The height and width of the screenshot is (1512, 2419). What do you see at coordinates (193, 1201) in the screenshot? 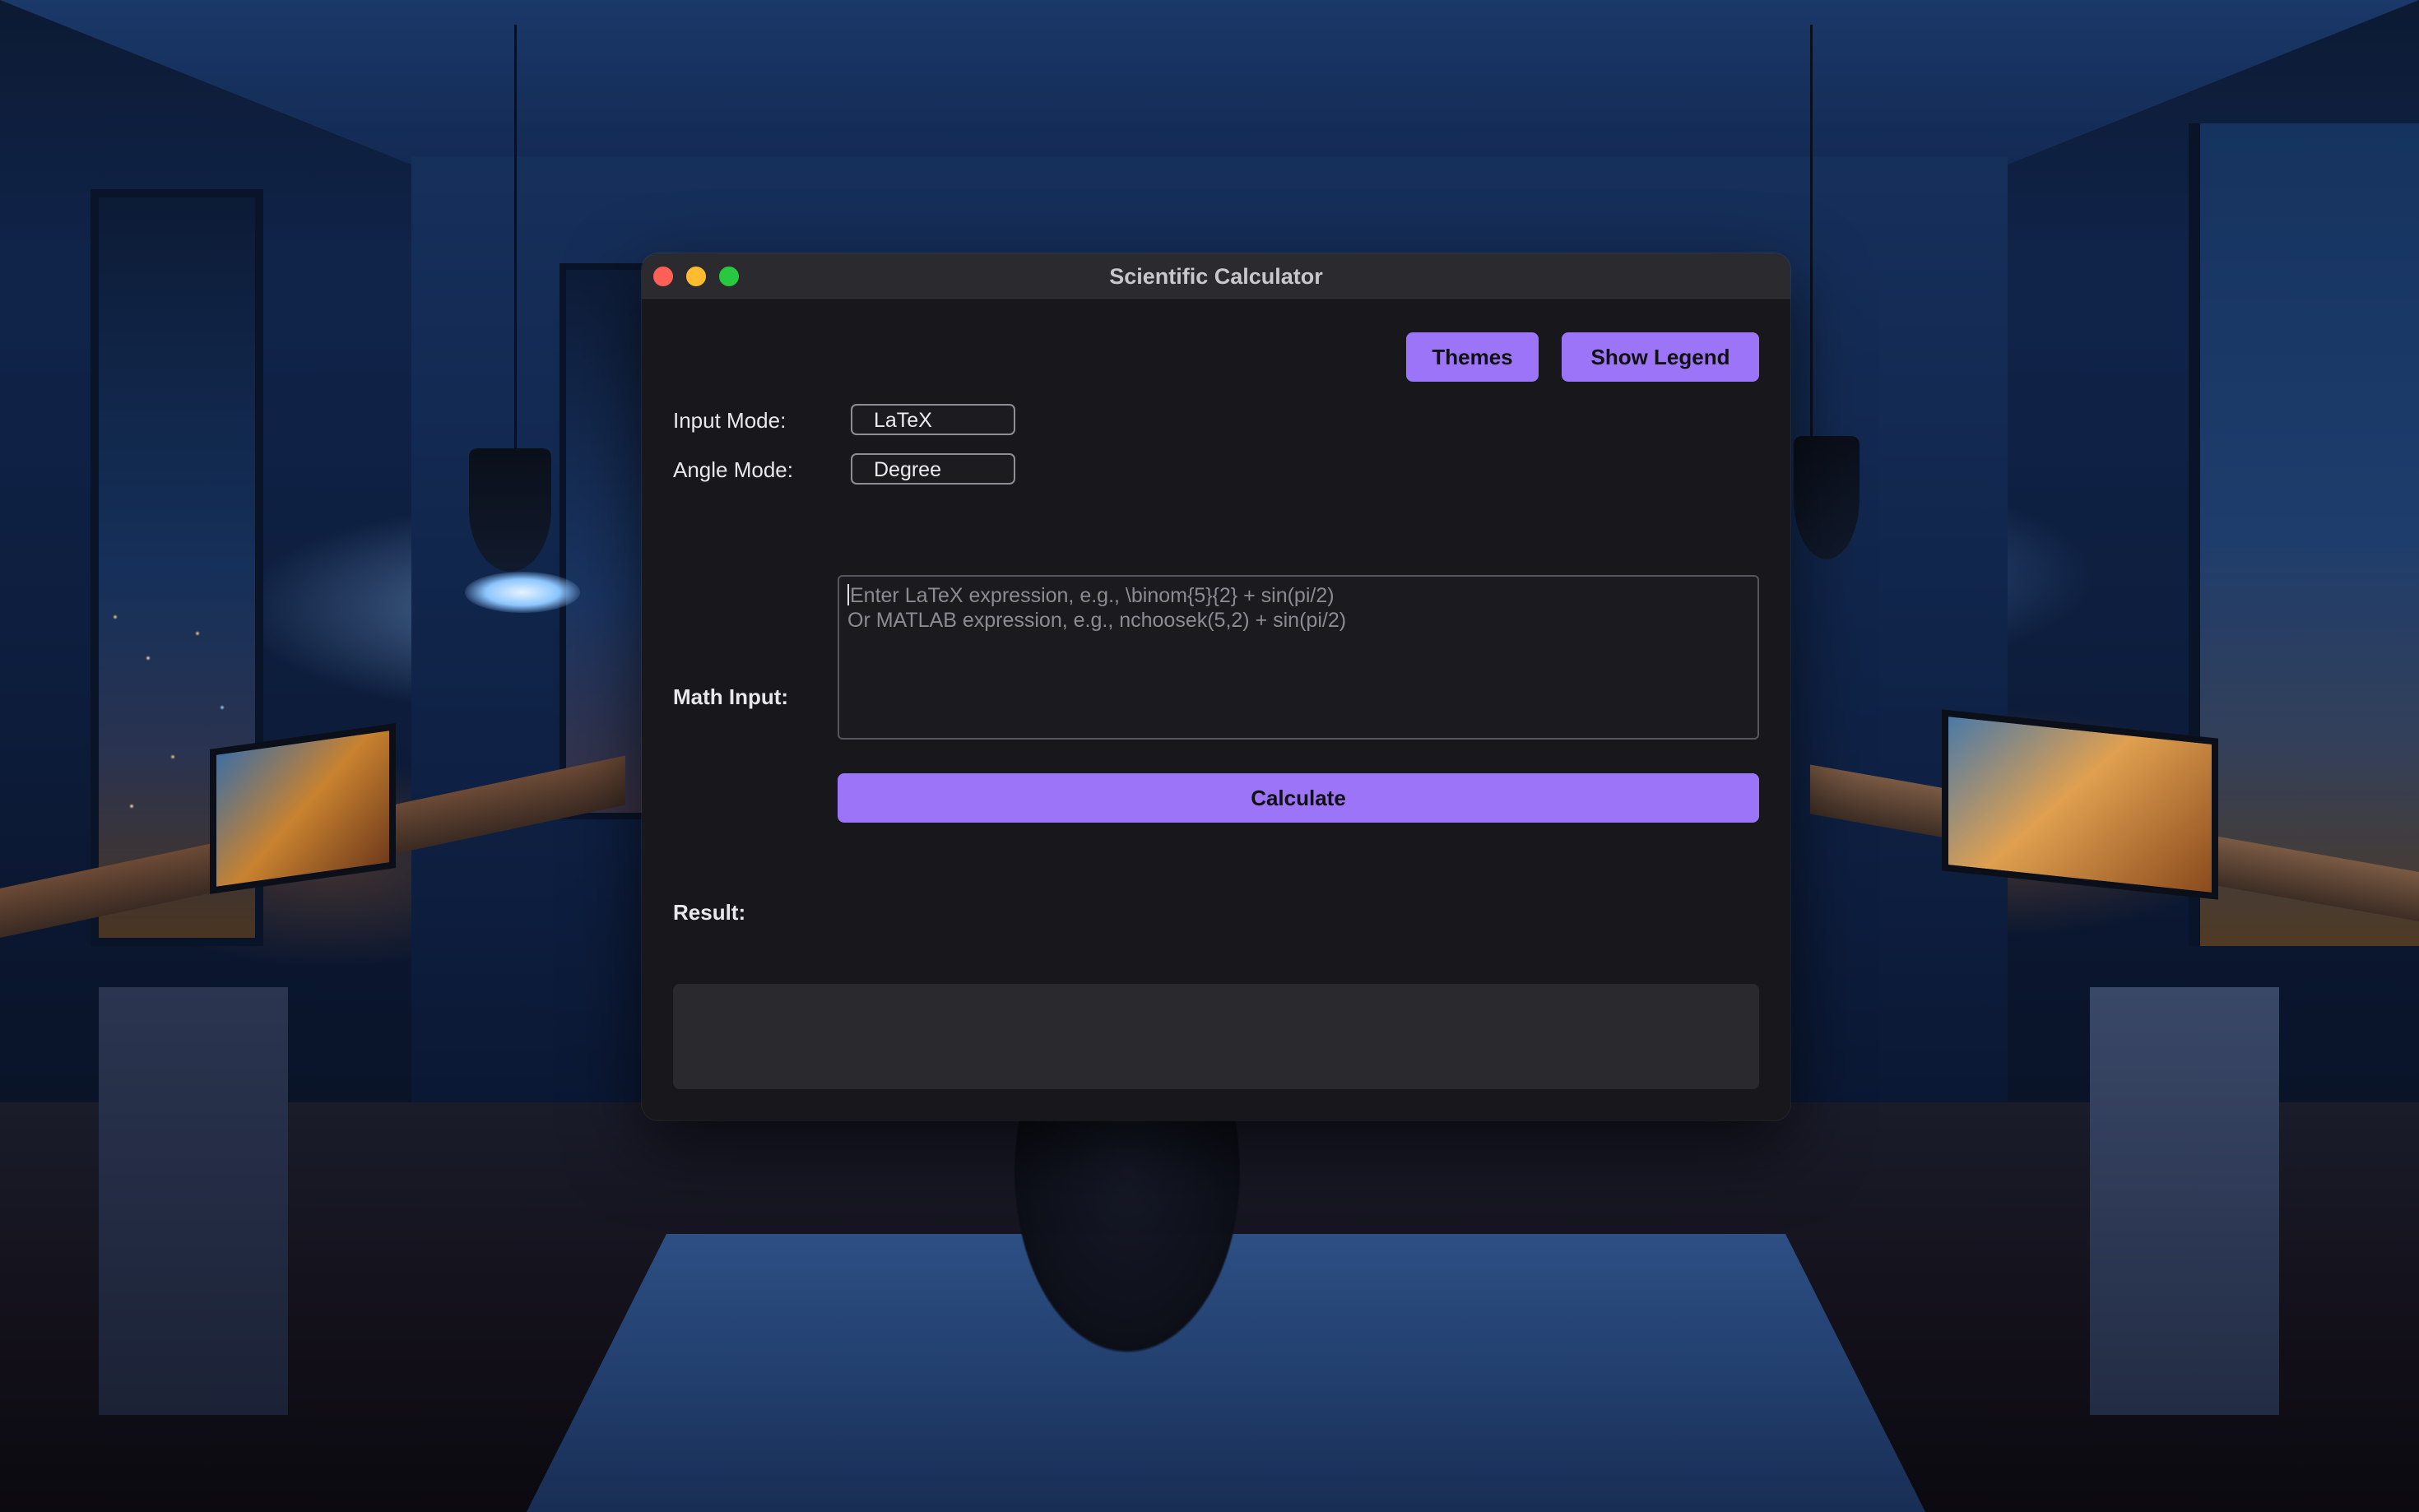
I see `wallpaper-cabinet-left` at bounding box center [193, 1201].